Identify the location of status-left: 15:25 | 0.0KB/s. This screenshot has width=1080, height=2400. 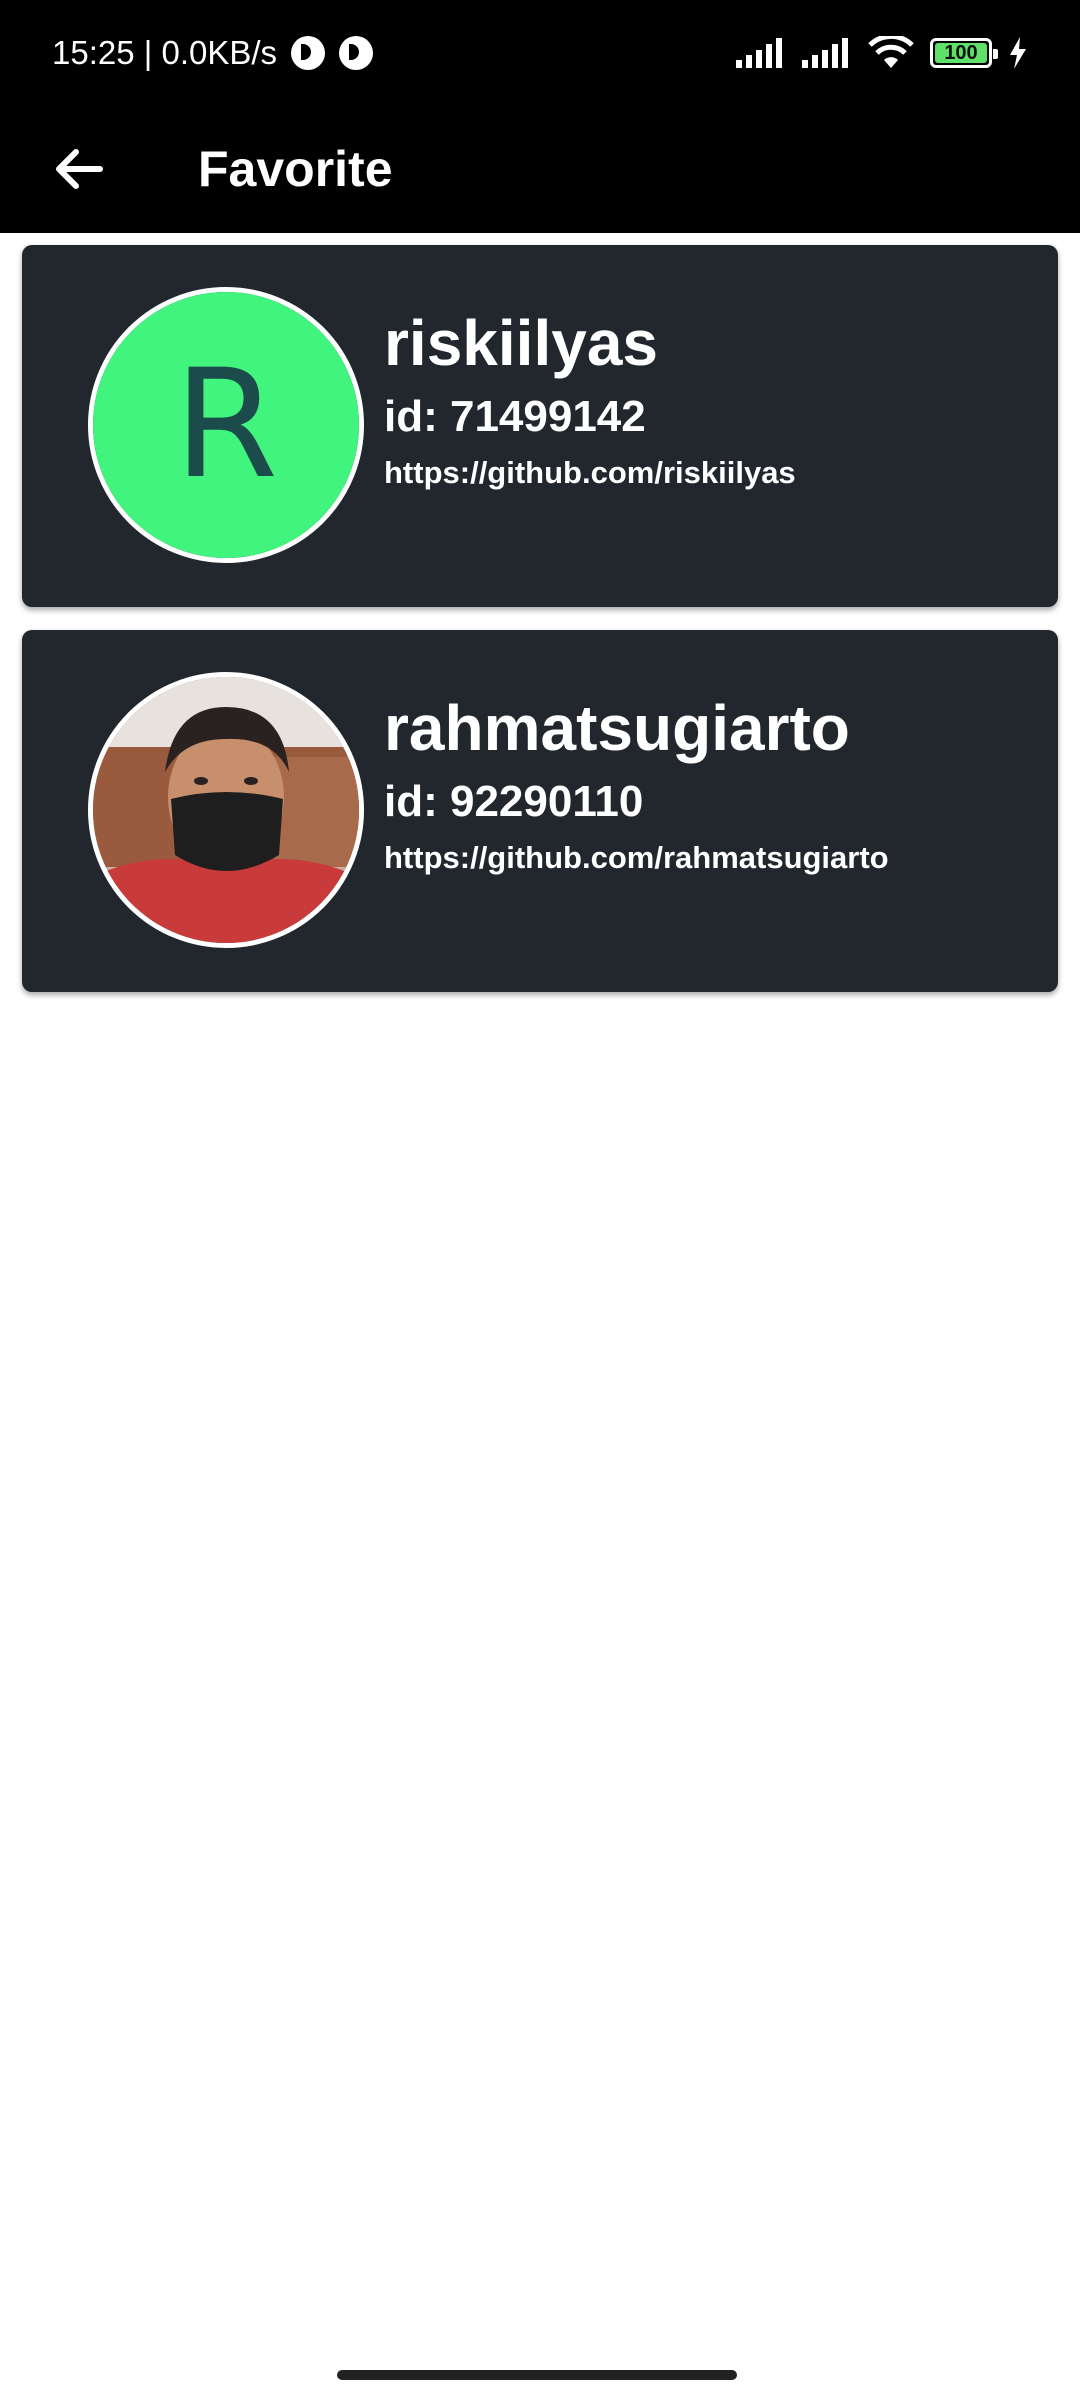
(213, 53).